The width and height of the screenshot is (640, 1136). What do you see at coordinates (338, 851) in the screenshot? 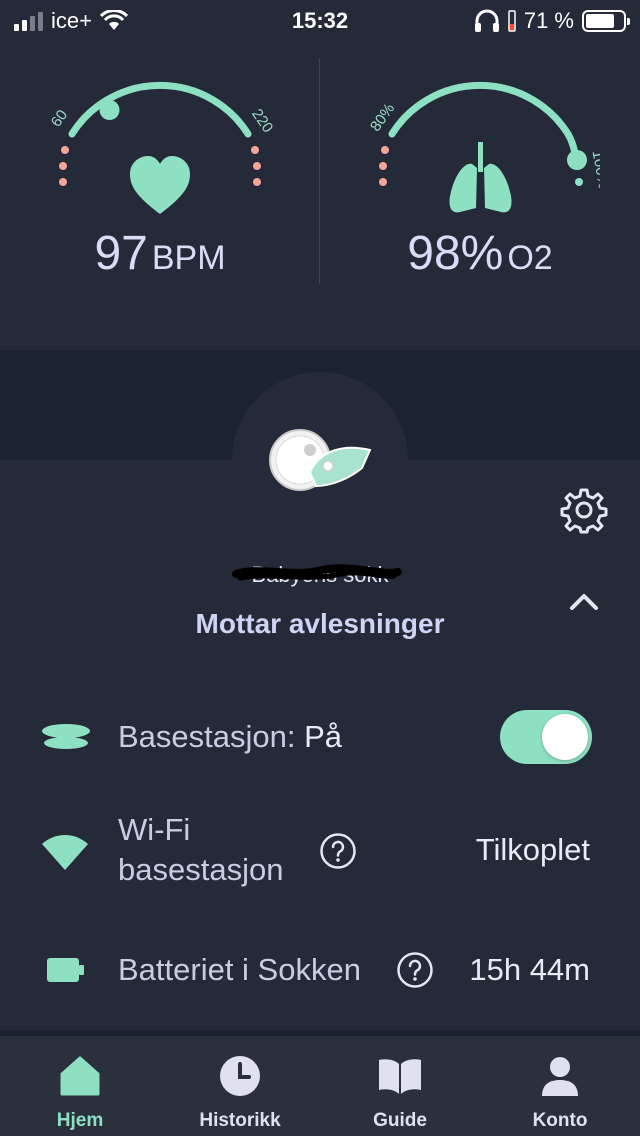
I see `wifi-help-icon` at bounding box center [338, 851].